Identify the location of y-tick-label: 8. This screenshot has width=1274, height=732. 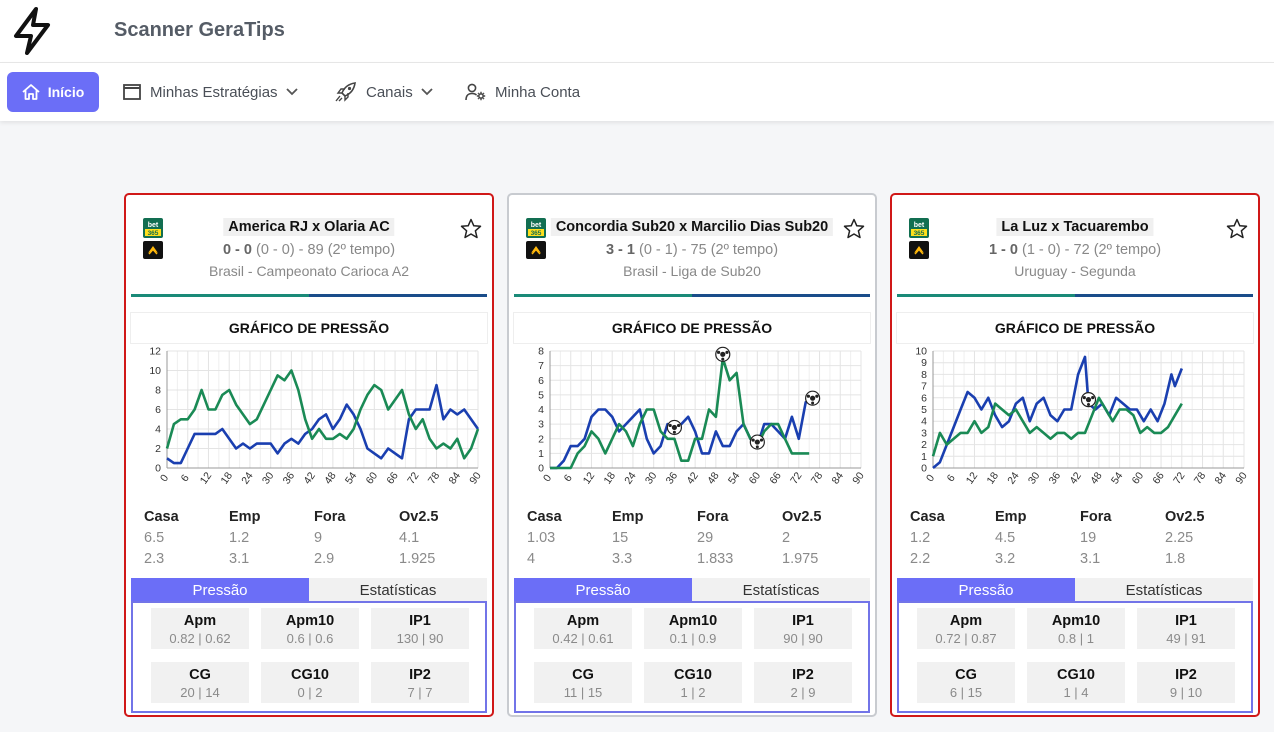
(541, 352).